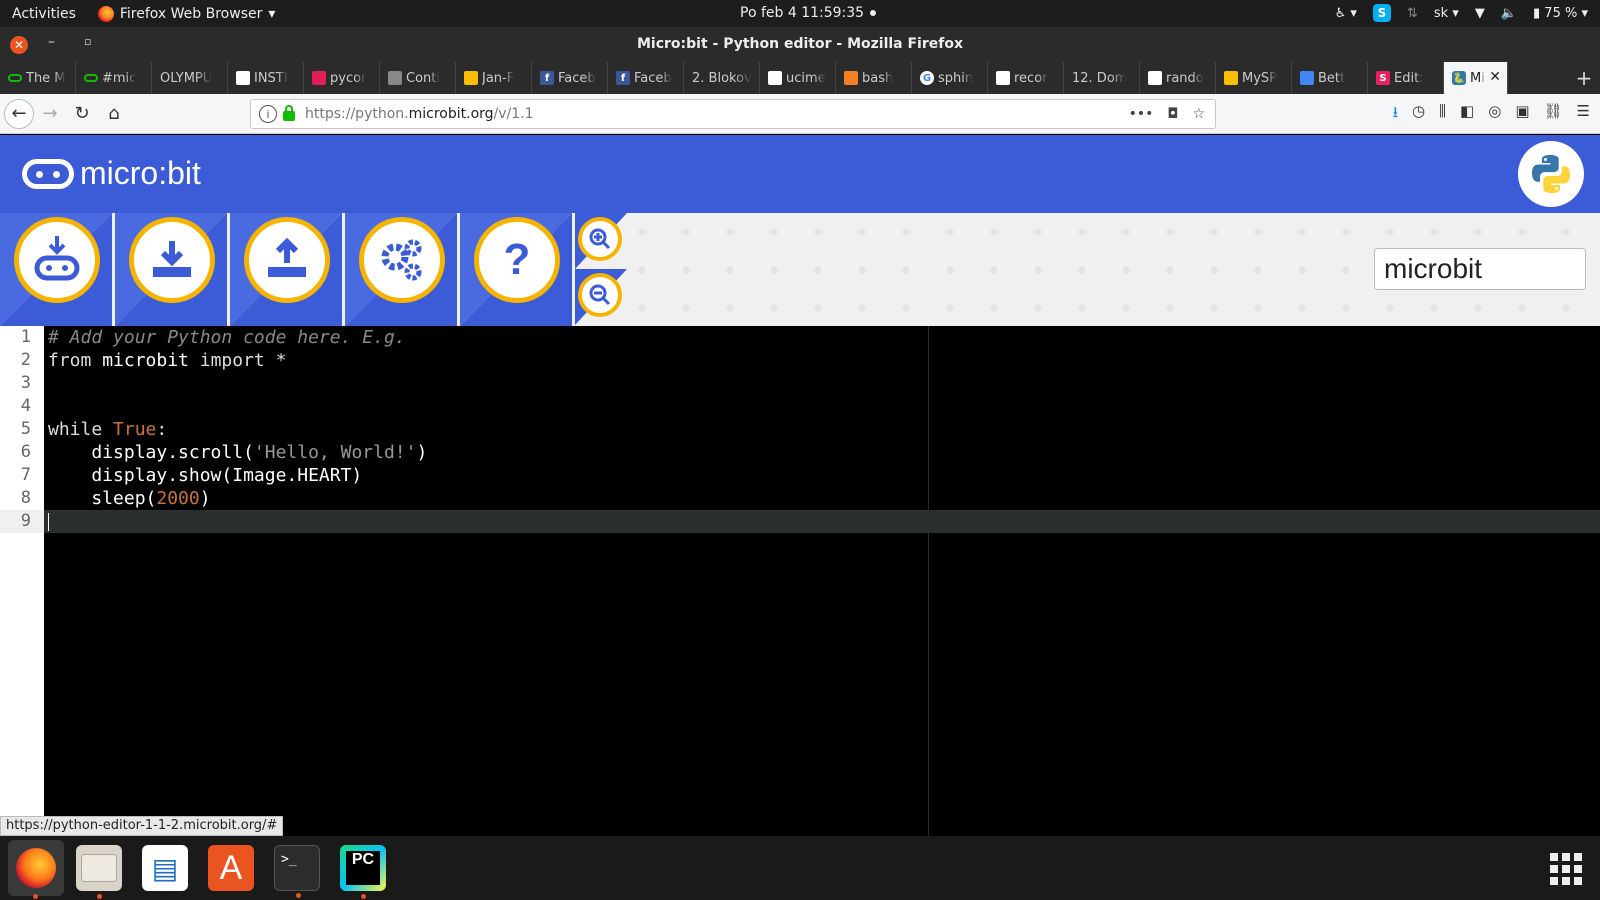 Image resolution: width=1600 pixels, height=900 pixels. What do you see at coordinates (1406, 78) in the screenshot?
I see `tab-item: S Edit:` at bounding box center [1406, 78].